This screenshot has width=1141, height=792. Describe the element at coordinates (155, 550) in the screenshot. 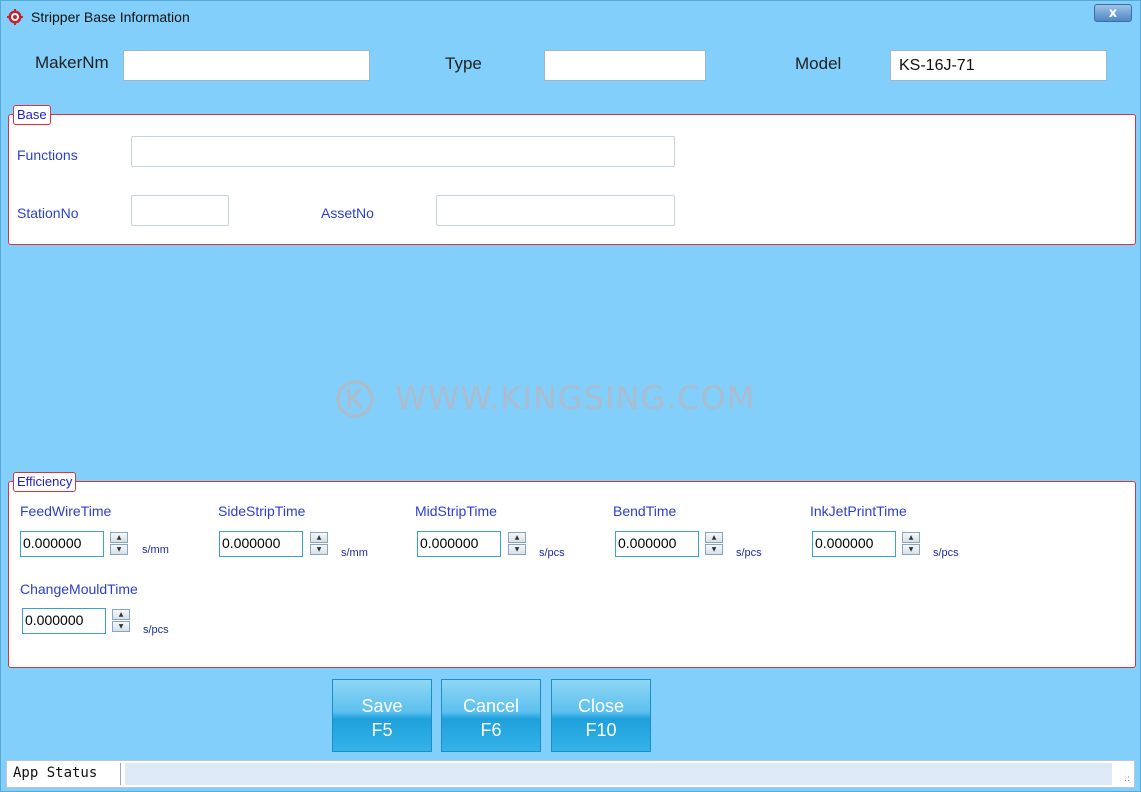

I see `feedwiretime-unit: s/mm` at that location.